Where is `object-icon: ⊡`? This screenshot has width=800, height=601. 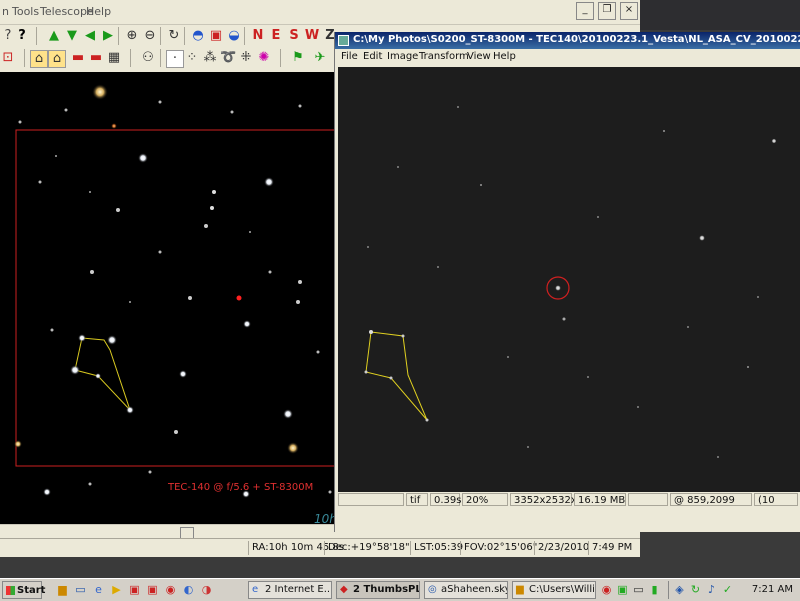 object-icon: ⊡ is located at coordinates (8, 58).